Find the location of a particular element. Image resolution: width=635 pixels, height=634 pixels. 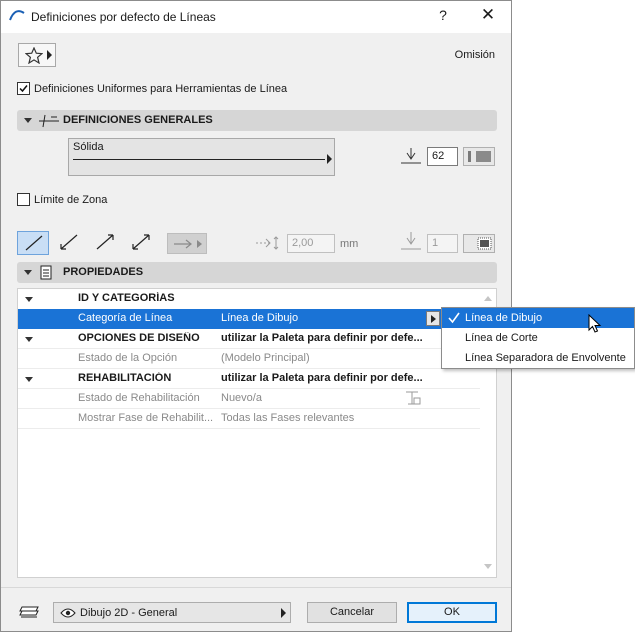

star-icon is located at coordinates (34, 55).